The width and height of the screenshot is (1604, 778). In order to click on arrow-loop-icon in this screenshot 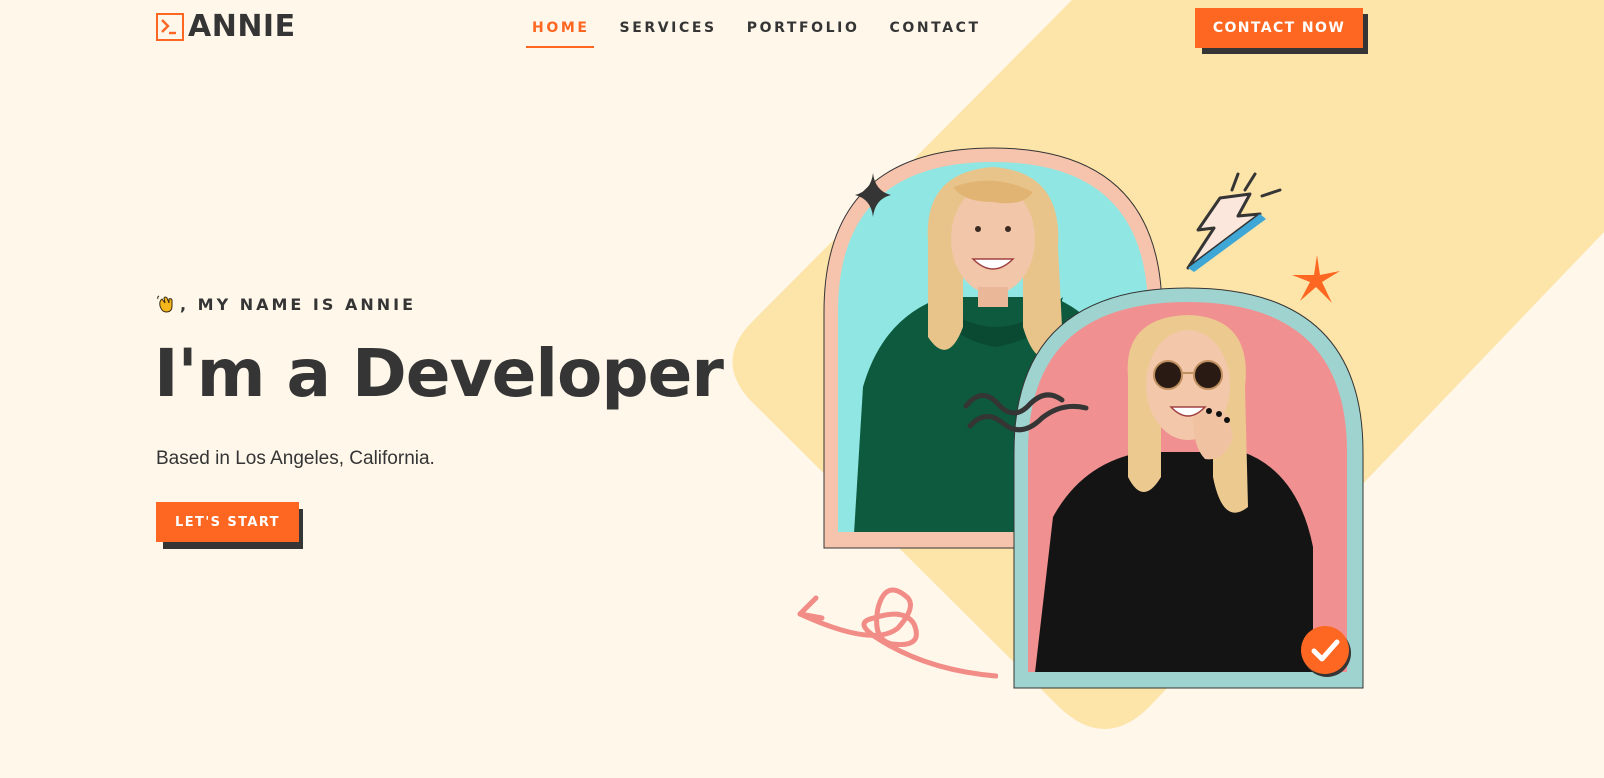, I will do `click(897, 633)`.